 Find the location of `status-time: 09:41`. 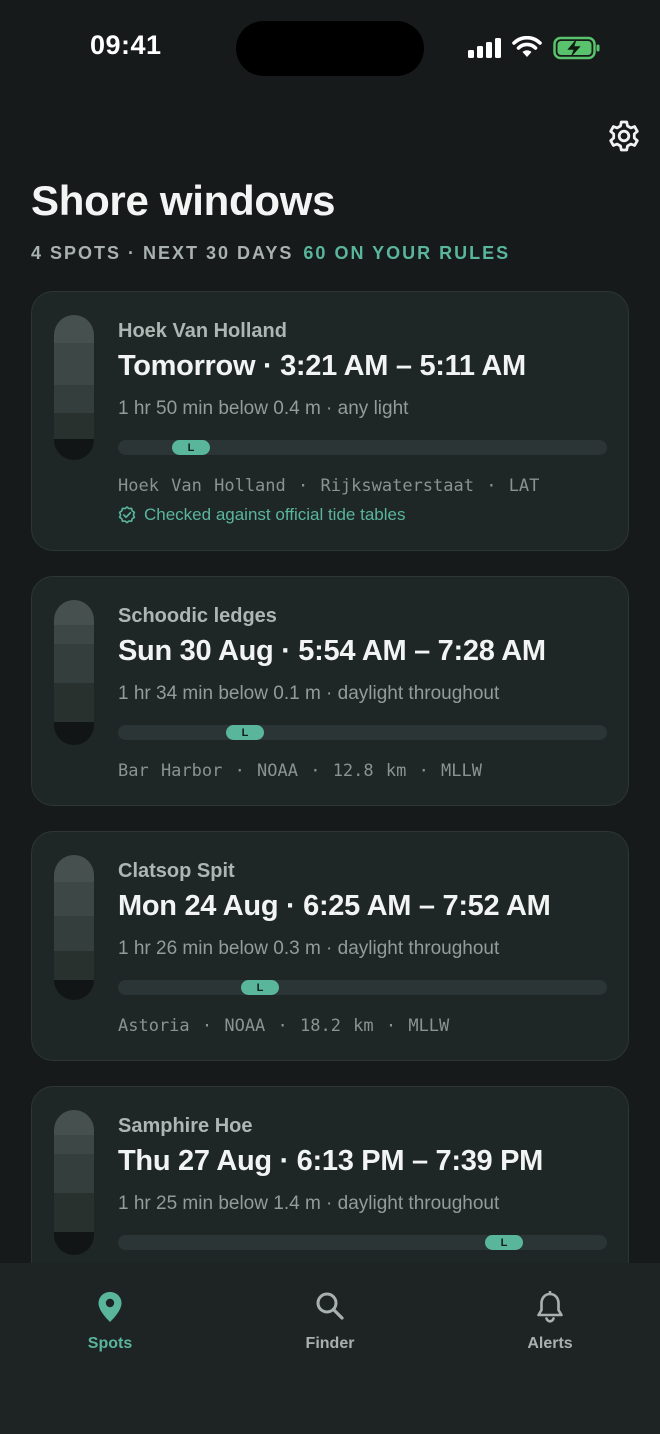

status-time: 09:41 is located at coordinates (126, 45).